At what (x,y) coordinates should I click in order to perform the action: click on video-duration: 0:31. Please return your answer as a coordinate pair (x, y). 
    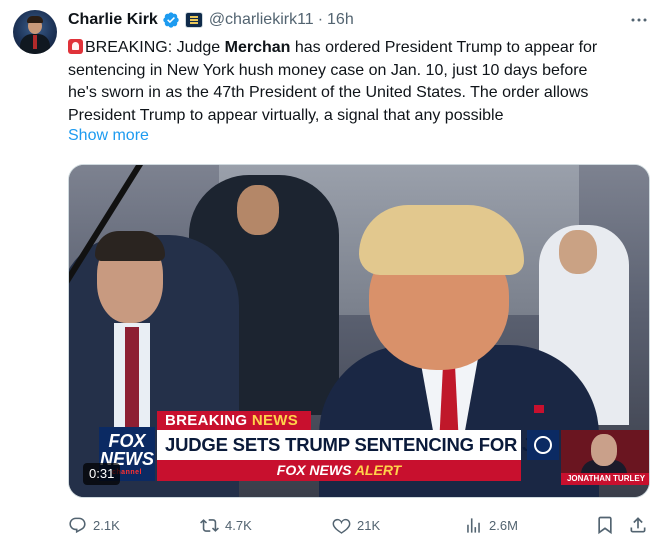
    Looking at the image, I should click on (102, 474).